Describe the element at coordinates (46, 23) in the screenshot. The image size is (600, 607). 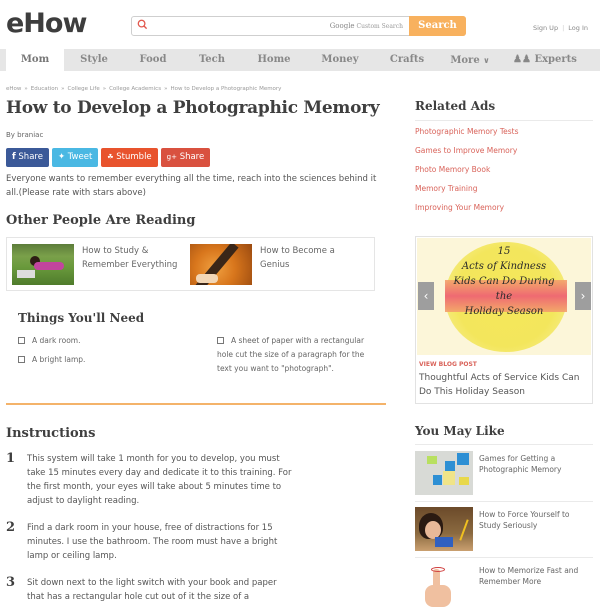
I see `ehow-logo: eHow` at that location.